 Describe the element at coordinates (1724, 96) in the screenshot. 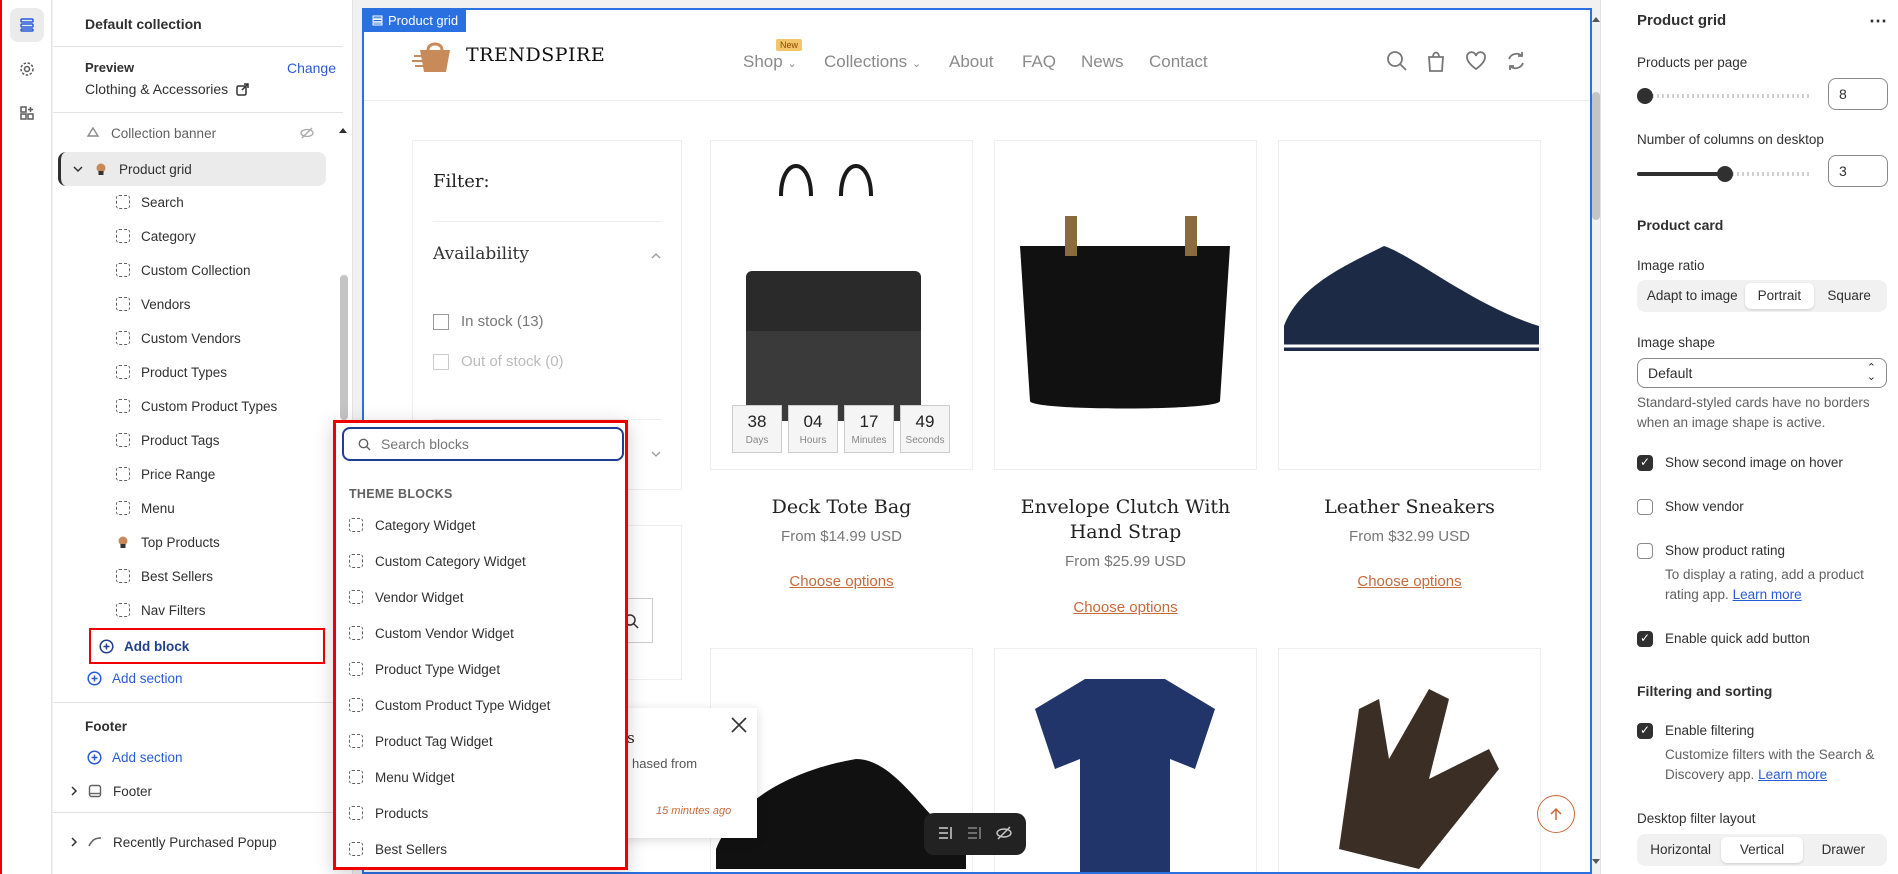

I see `products-per-page-slider` at that location.